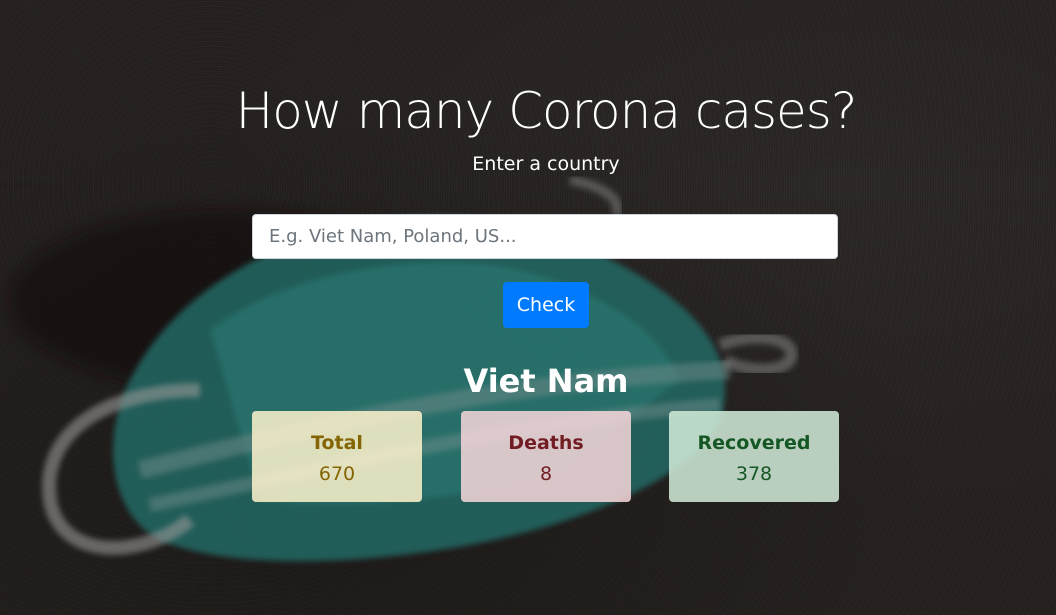  Describe the element at coordinates (546, 164) in the screenshot. I see `page-subtitle: Enter a country` at that location.